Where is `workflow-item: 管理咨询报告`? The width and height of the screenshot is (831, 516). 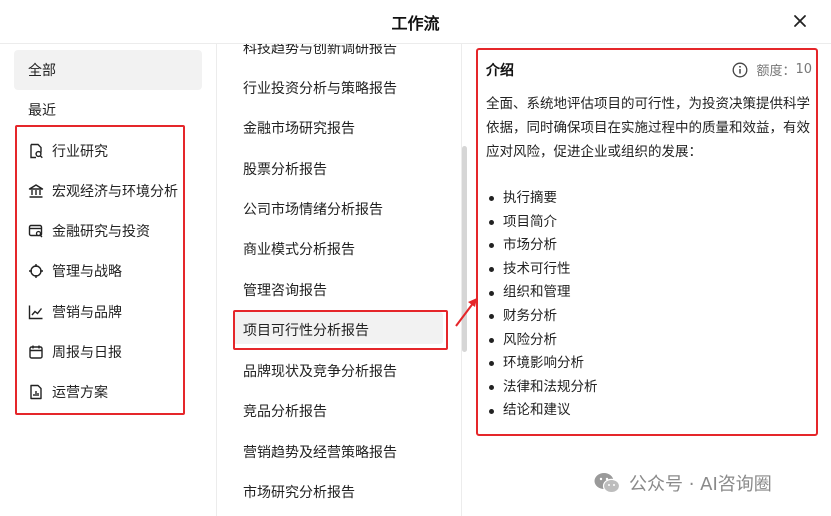 workflow-item: 管理咨询报告 is located at coordinates (285, 290).